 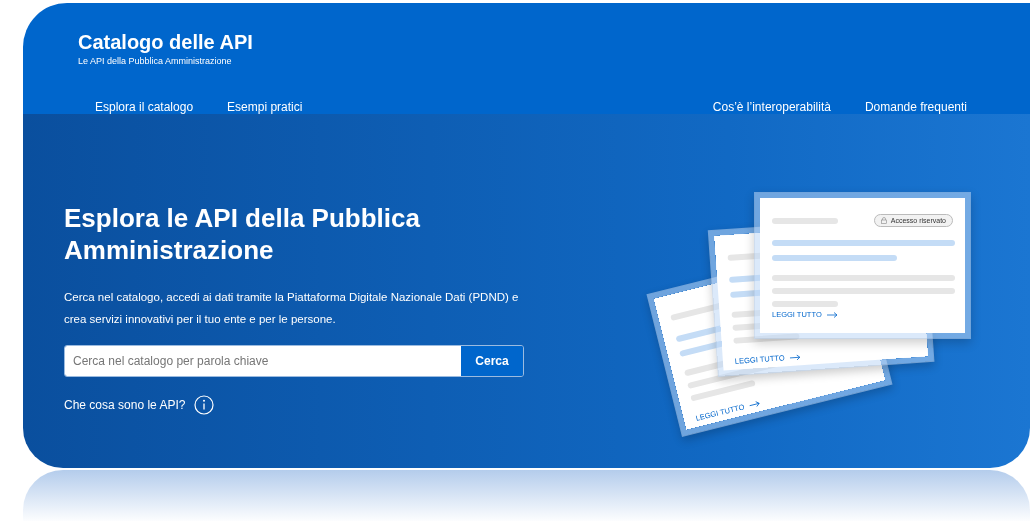 What do you see at coordinates (294, 361) in the screenshot?
I see `search-field: Cerca nel catalogo per parola chiave Cerca` at bounding box center [294, 361].